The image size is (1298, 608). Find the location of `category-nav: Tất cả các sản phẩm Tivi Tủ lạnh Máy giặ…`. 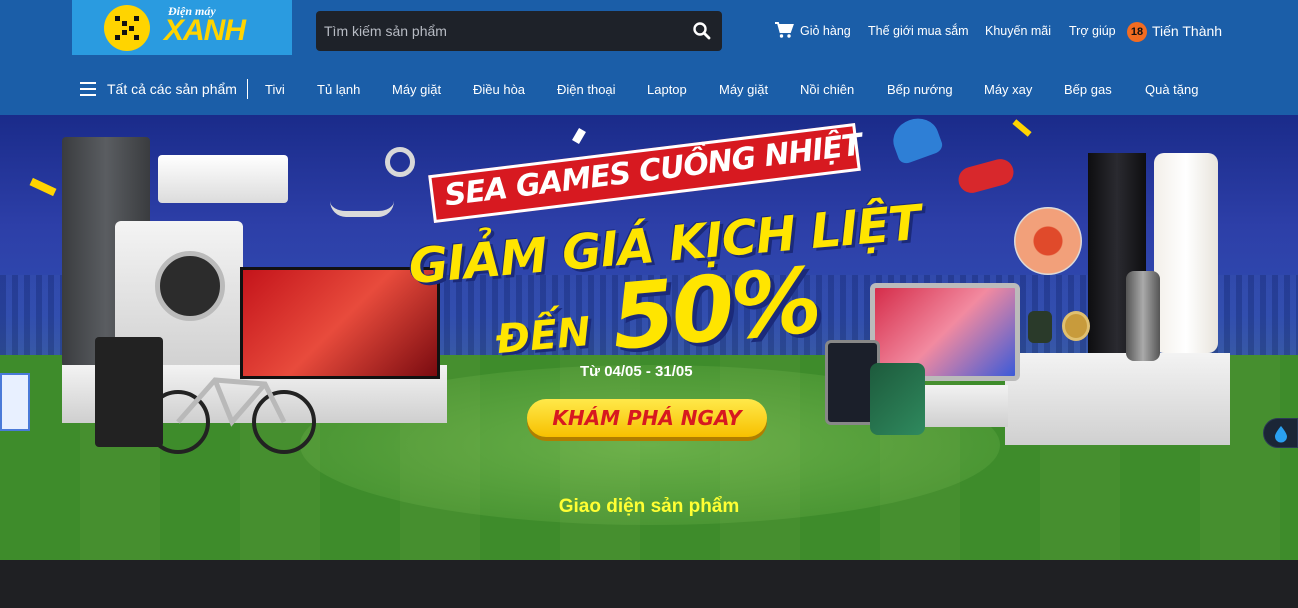

category-nav: Tất cả các sản phẩm Tivi Tủ lạnh Máy giặ… is located at coordinates (649, 90).